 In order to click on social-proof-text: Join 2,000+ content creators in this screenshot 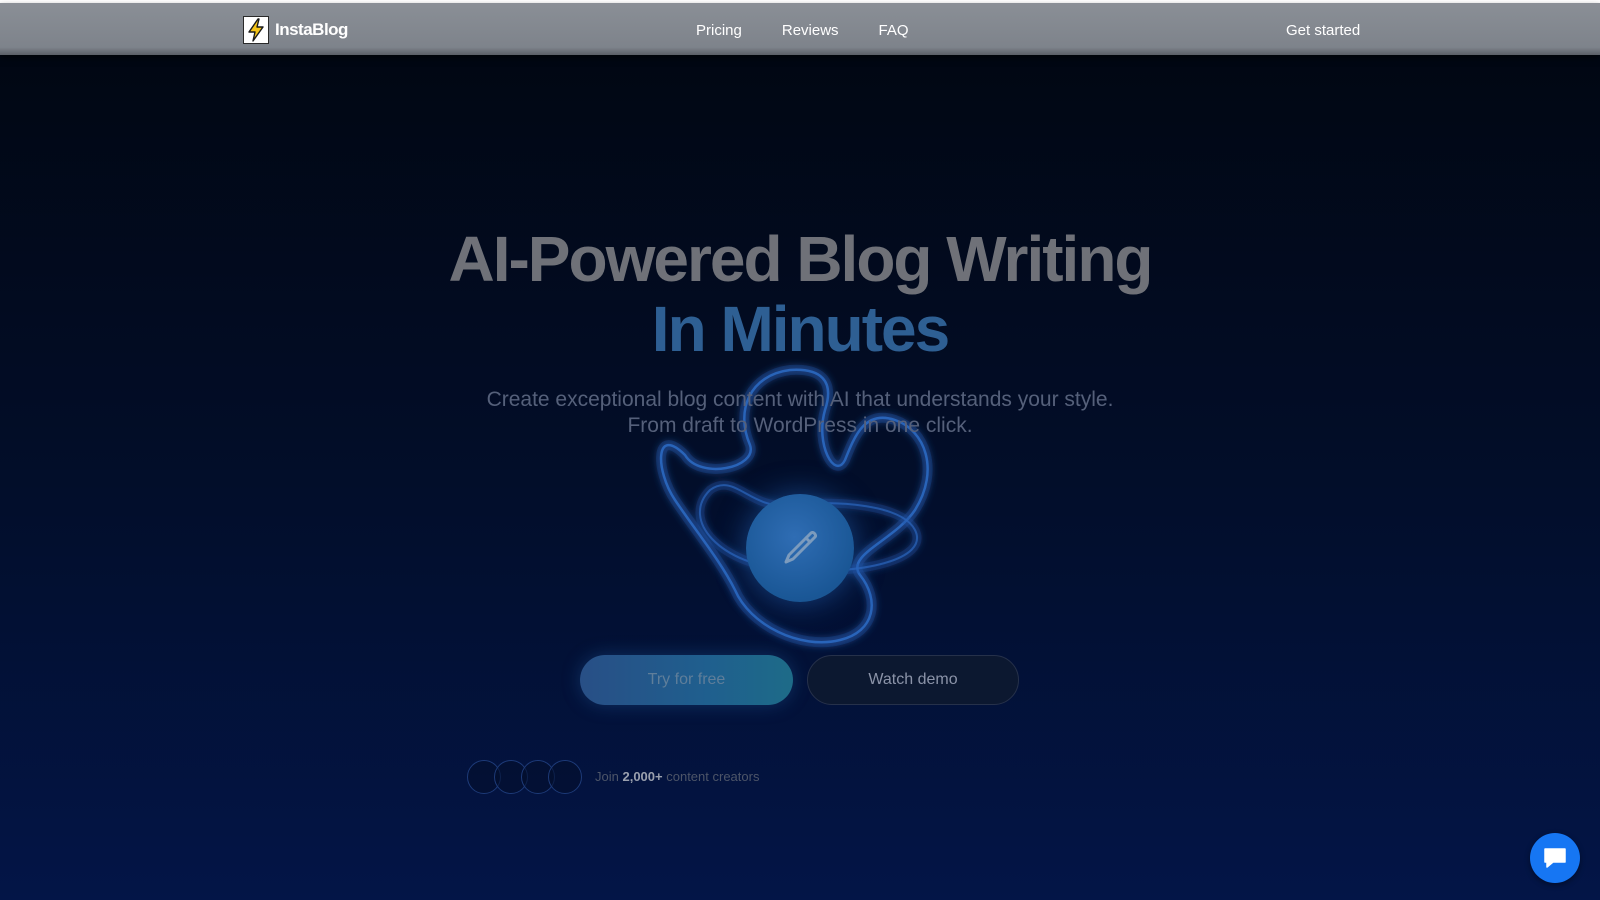, I will do `click(677, 776)`.